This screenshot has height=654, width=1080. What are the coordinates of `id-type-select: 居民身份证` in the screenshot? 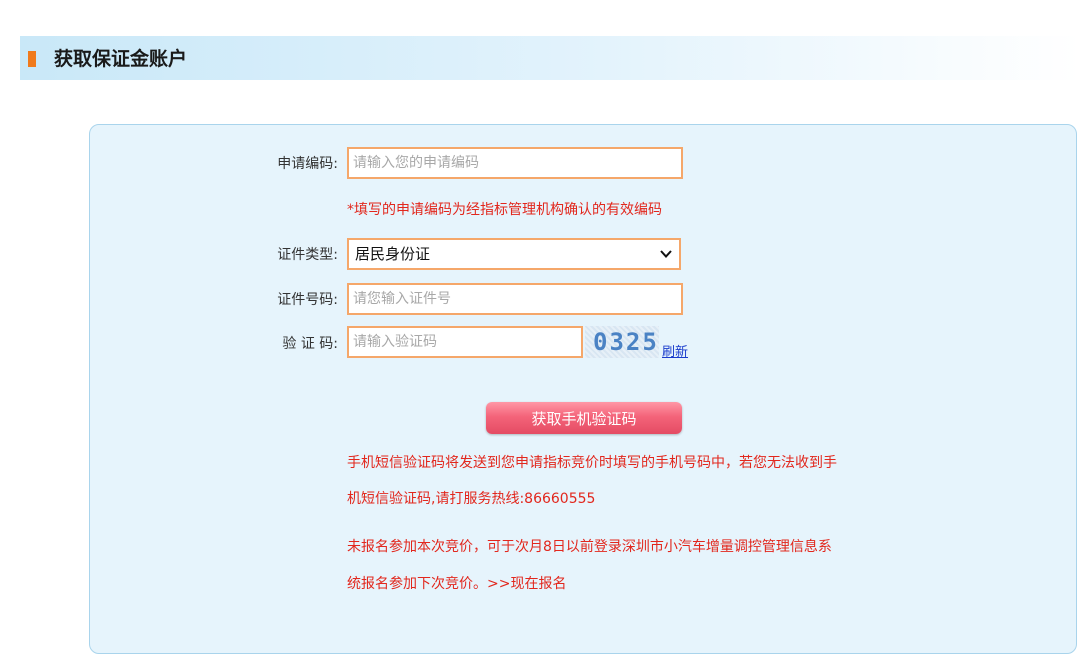 It's located at (514, 254).